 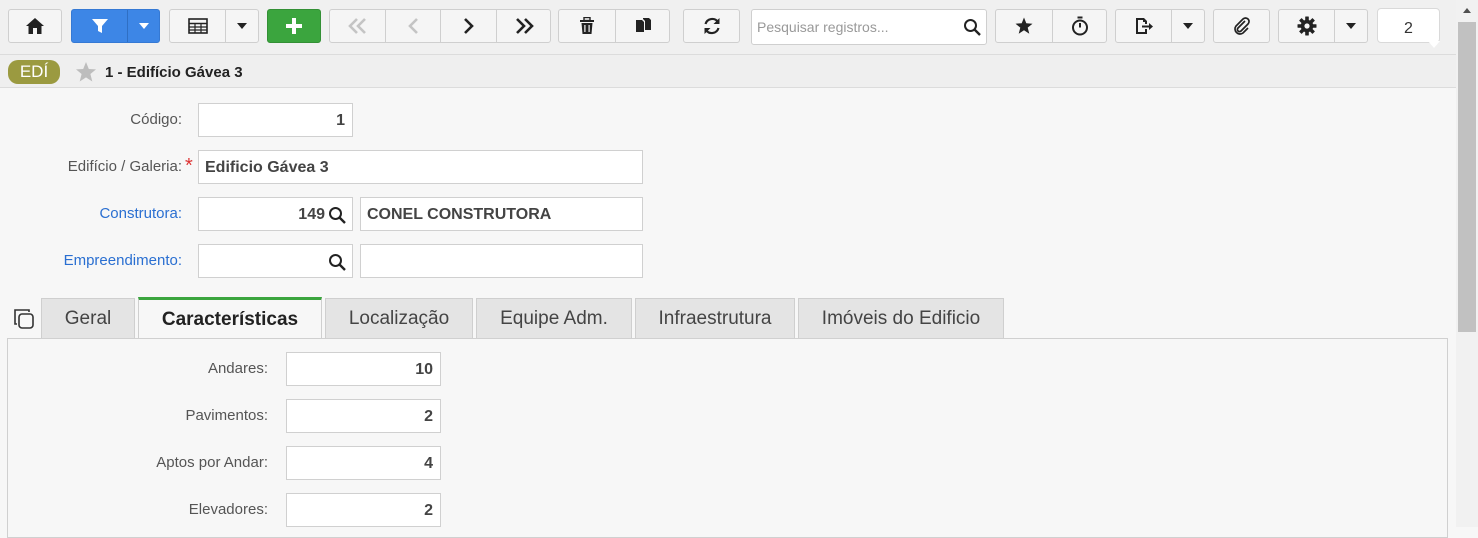 I want to click on codigo-field: 1, so click(x=275, y=120).